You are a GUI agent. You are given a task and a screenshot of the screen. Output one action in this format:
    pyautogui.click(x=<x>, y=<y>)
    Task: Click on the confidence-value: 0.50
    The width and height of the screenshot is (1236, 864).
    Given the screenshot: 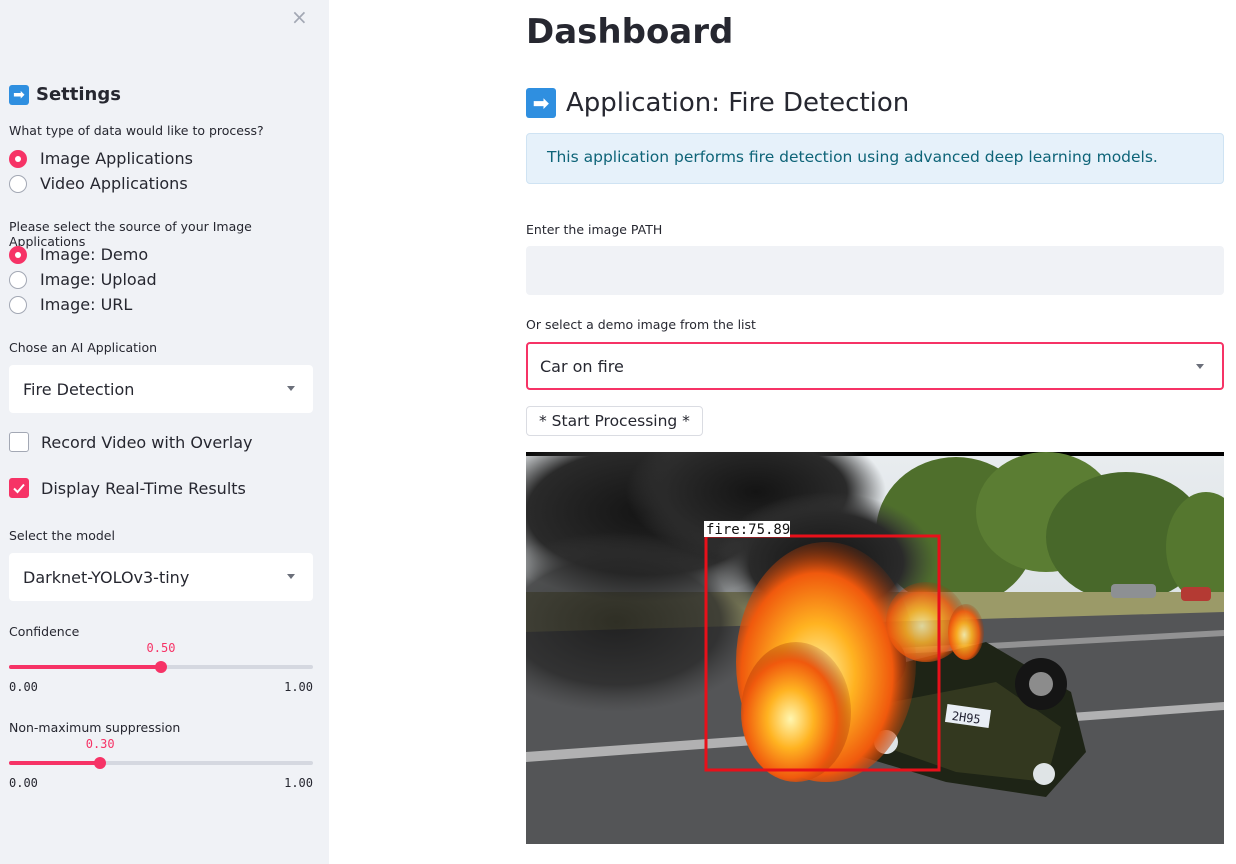 What is the action you would take?
    pyautogui.click(x=161, y=648)
    